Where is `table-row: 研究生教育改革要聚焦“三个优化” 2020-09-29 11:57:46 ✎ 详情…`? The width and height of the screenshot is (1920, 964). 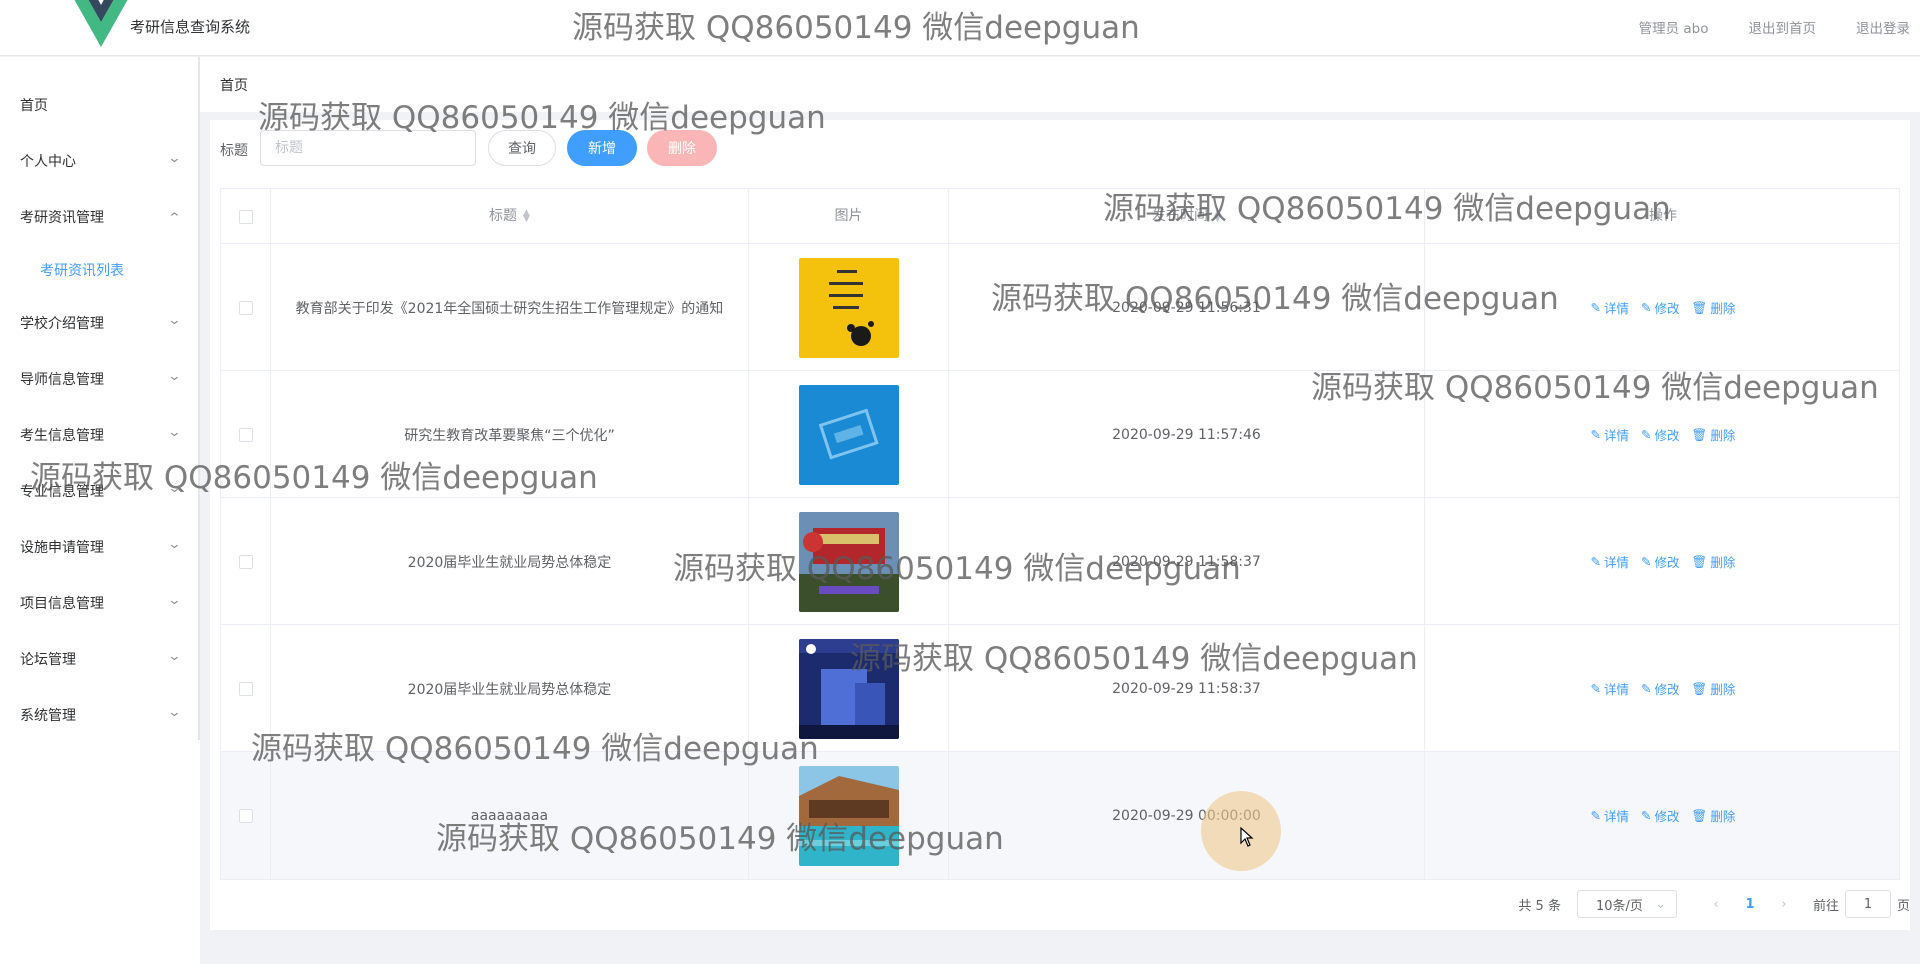
table-row: 研究生教育改革要聚焦“三个优化” 2020-09-29 11:57:46 ✎ 详情… is located at coordinates (1060, 434).